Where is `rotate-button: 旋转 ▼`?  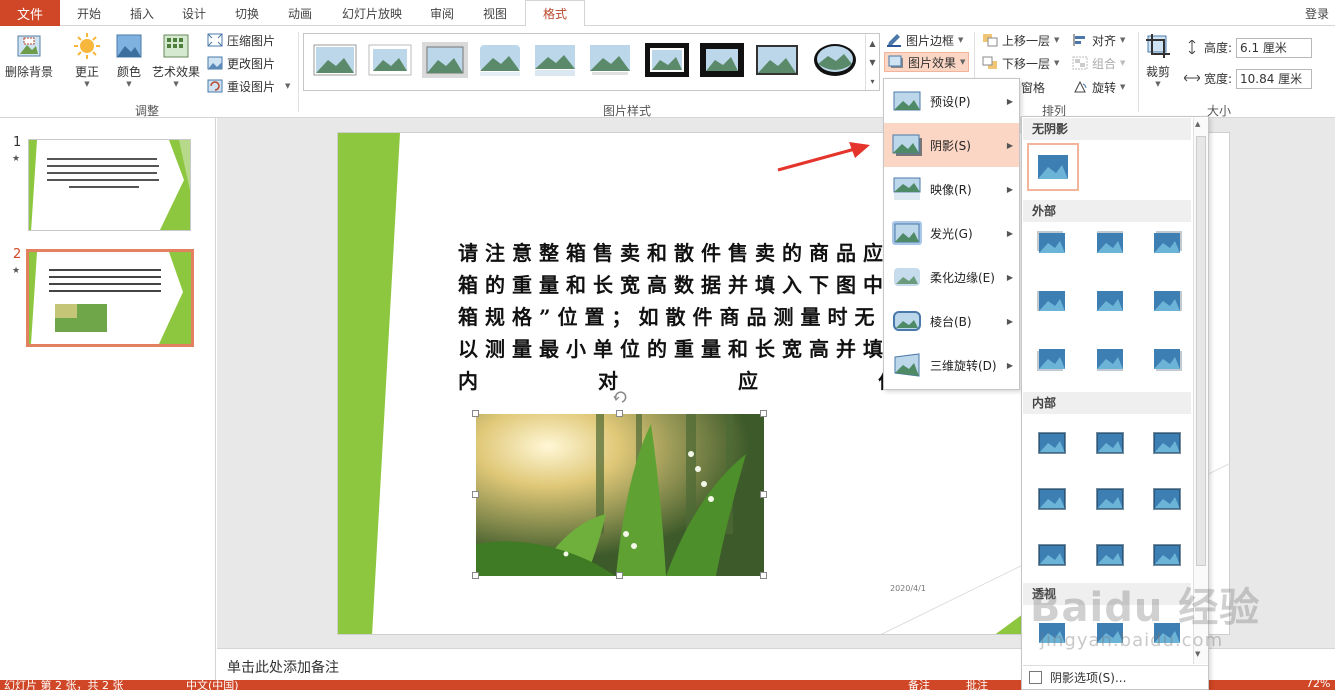
rotate-button: 旋转 ▼ is located at coordinates (1098, 87).